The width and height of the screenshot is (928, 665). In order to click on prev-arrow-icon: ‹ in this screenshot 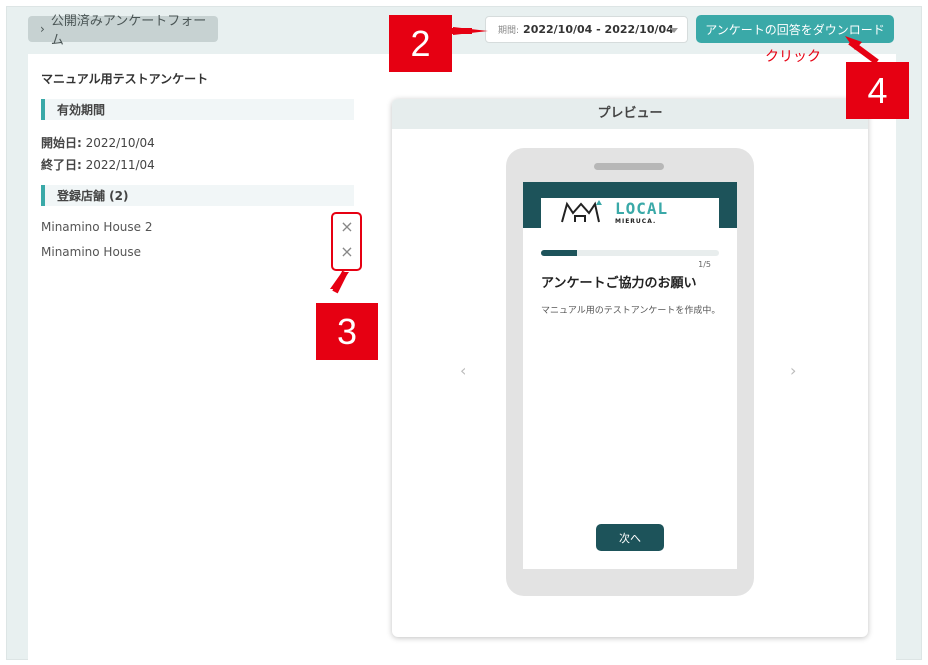, I will do `click(463, 370)`.